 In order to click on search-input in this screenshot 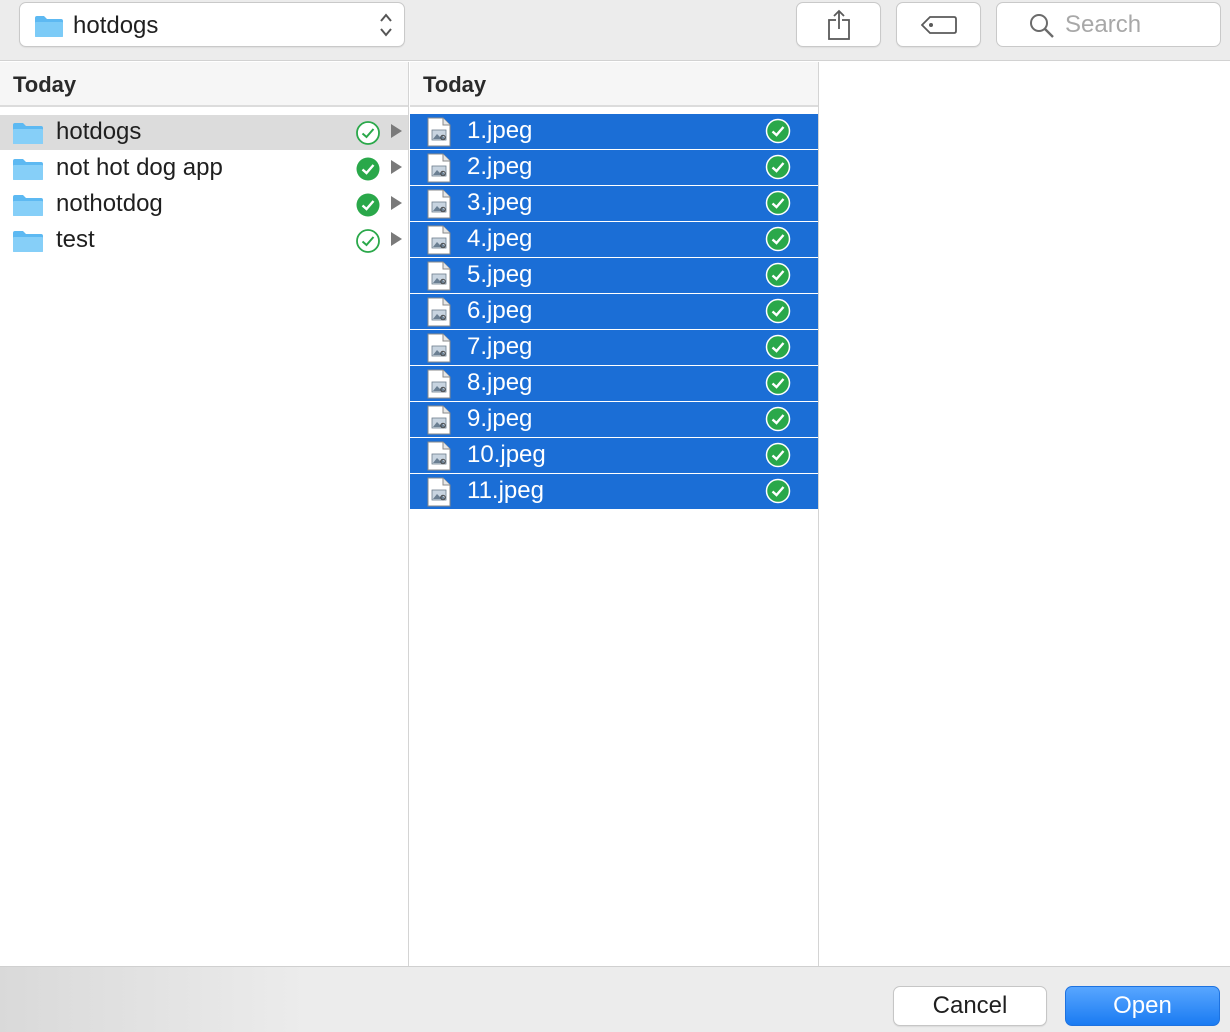, I will do `click(1138, 25)`.